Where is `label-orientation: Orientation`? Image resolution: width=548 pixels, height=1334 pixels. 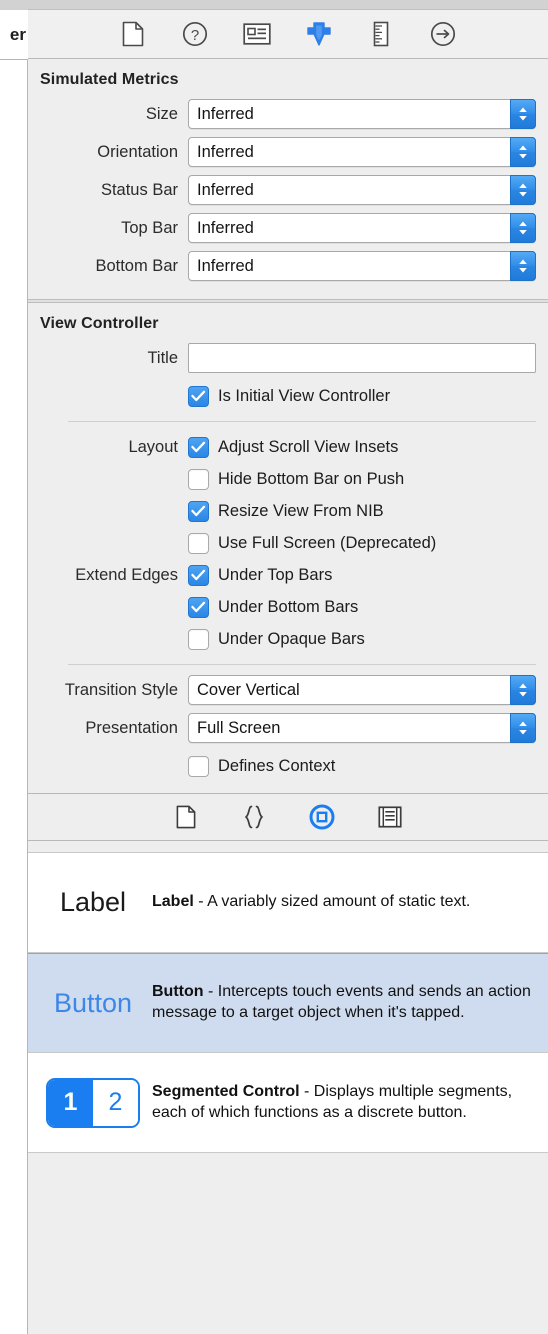
label-orientation: Orientation is located at coordinates (137, 151).